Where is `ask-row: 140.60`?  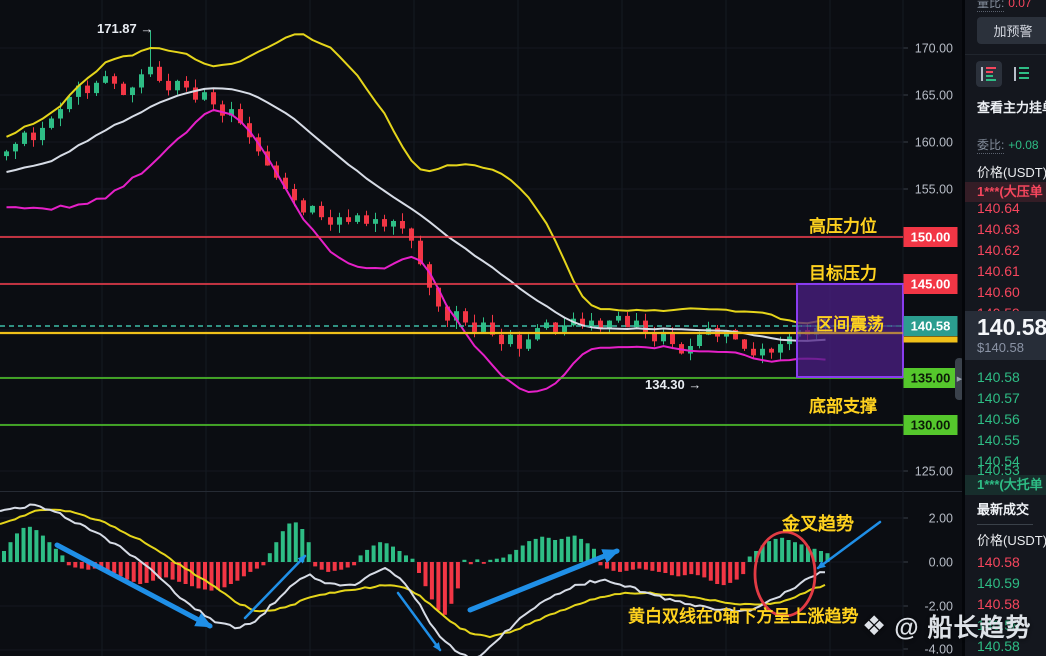
ask-row: 140.60 is located at coordinates (998, 292).